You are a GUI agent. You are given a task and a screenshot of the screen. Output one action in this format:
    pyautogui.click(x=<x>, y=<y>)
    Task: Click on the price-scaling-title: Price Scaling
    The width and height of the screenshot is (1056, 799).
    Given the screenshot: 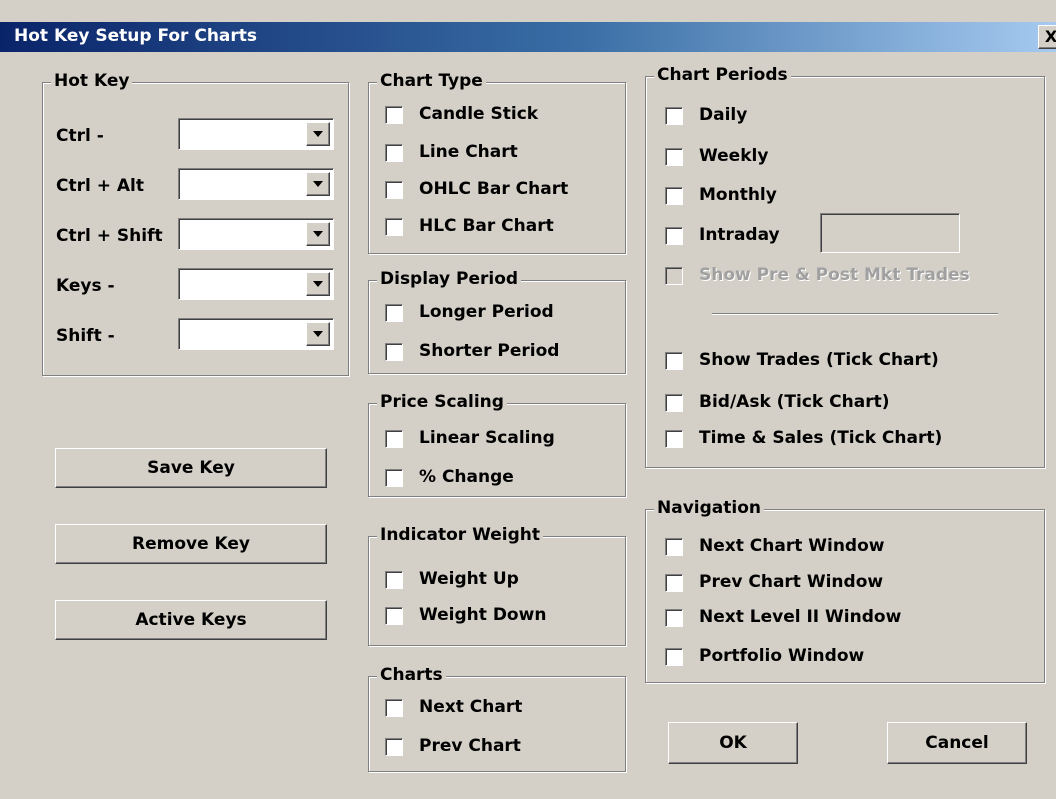 What is the action you would take?
    pyautogui.click(x=442, y=402)
    